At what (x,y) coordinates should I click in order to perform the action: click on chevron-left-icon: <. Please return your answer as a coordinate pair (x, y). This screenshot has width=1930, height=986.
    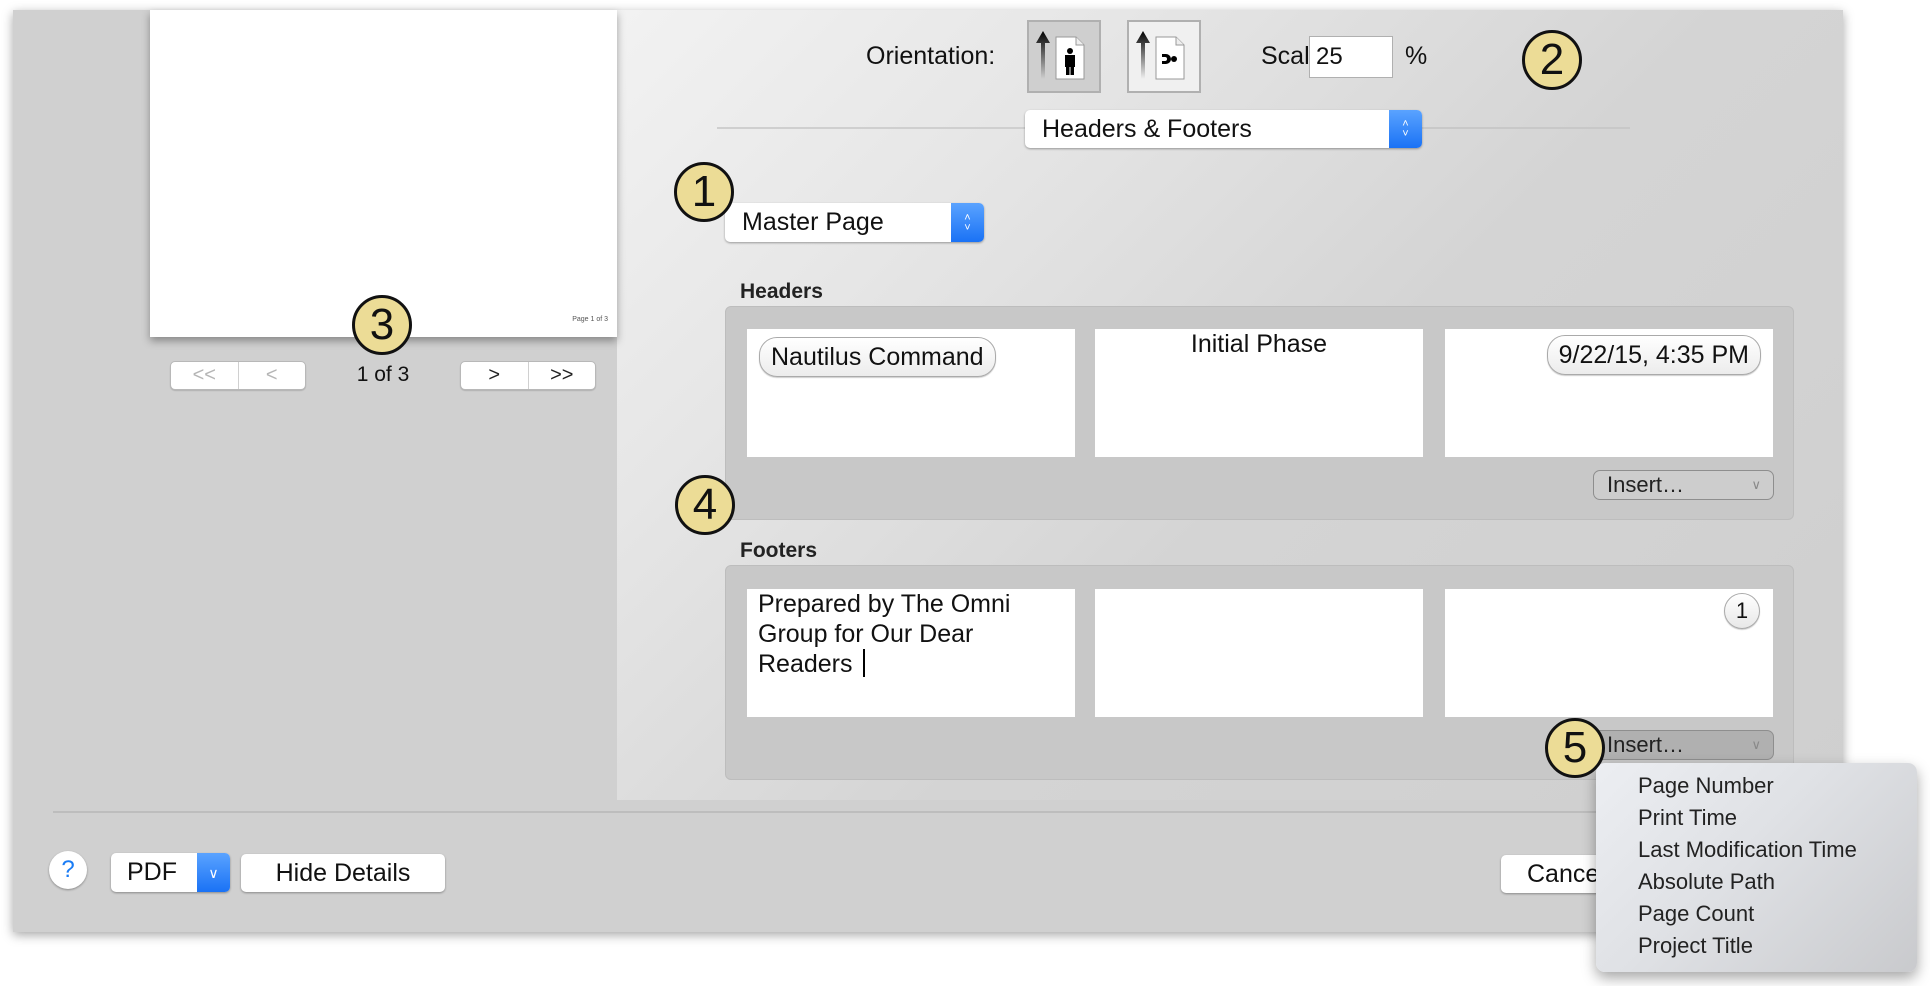
    Looking at the image, I should click on (271, 375).